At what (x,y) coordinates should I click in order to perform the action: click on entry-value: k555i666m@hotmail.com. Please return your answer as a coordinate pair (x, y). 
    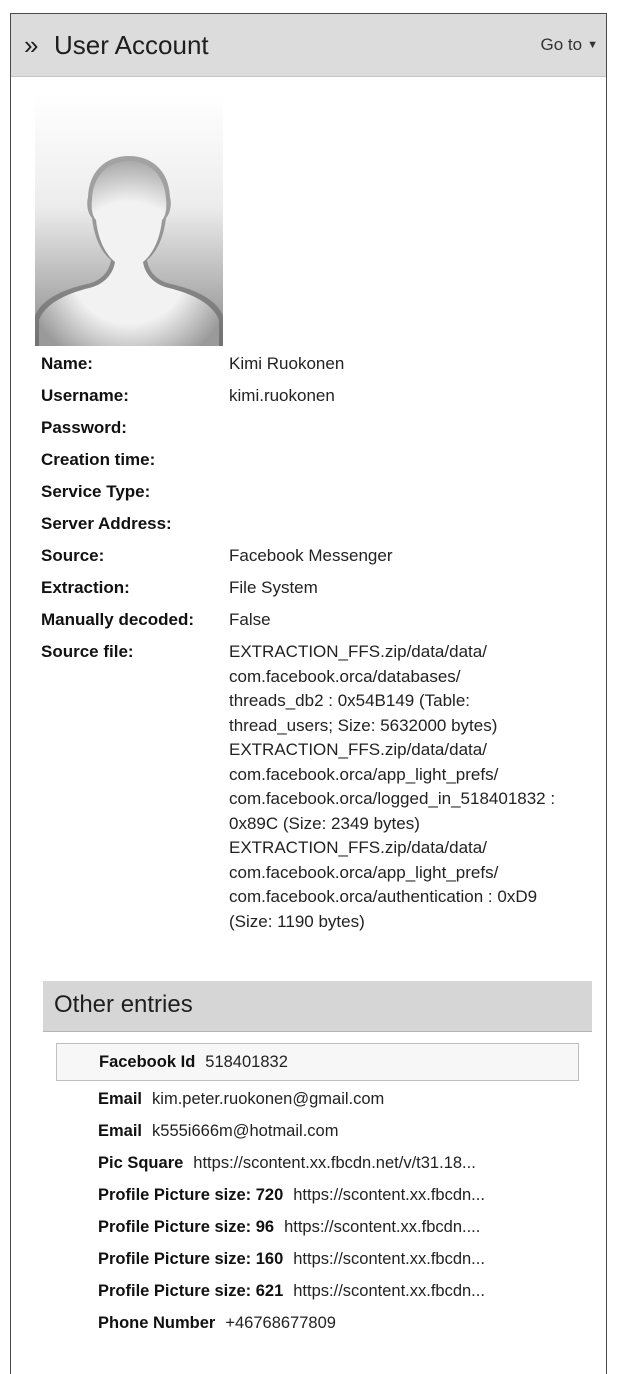
    Looking at the image, I should click on (245, 1131).